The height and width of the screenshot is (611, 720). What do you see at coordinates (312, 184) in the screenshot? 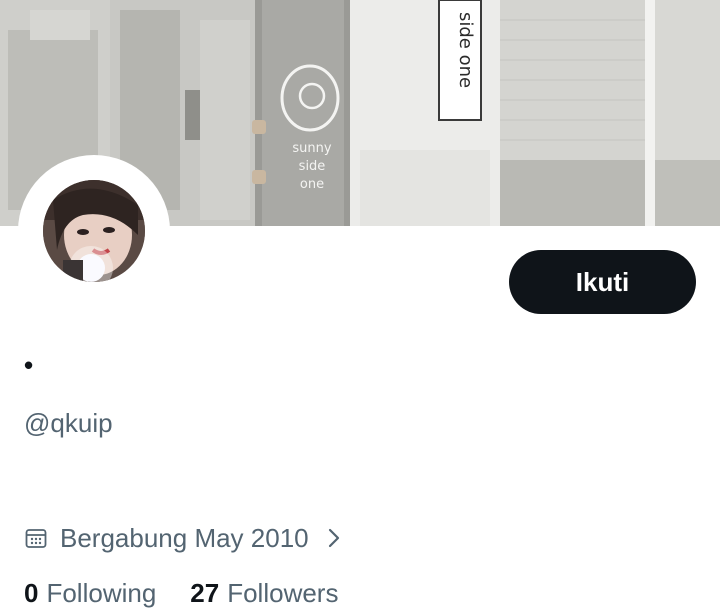
I see `door-text-3: one` at bounding box center [312, 184].